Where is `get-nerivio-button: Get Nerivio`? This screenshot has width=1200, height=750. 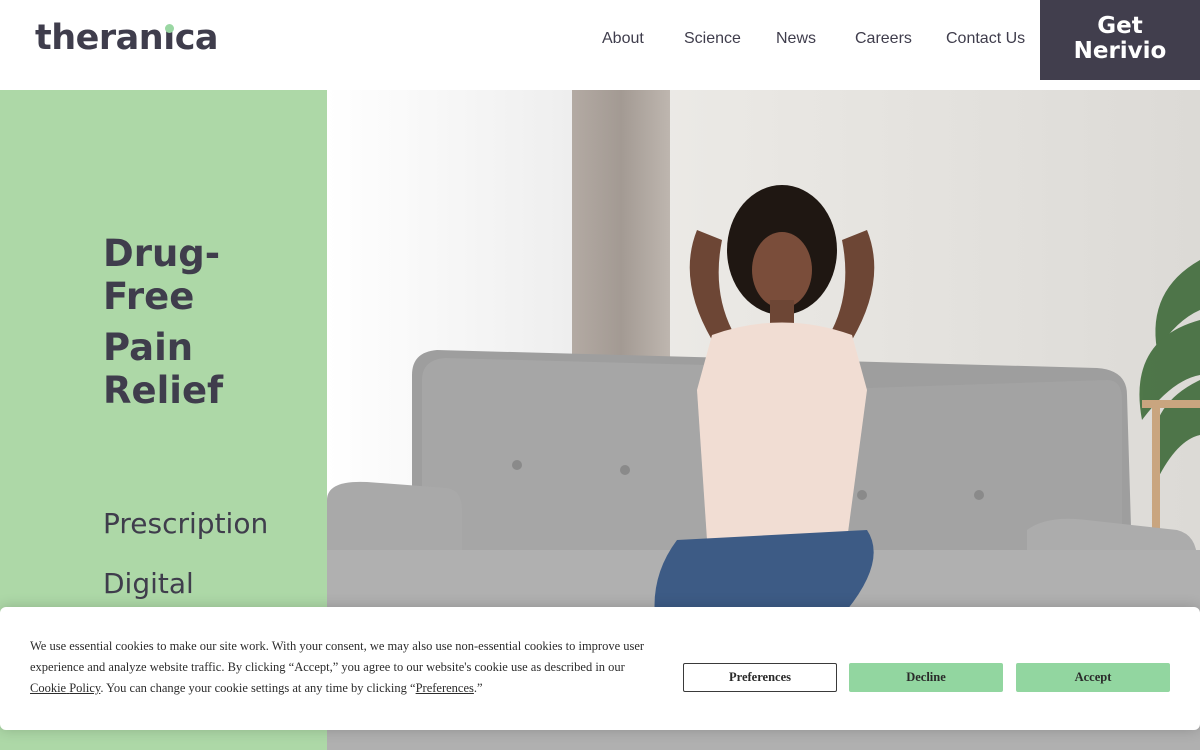 get-nerivio-button: Get Nerivio is located at coordinates (1120, 40).